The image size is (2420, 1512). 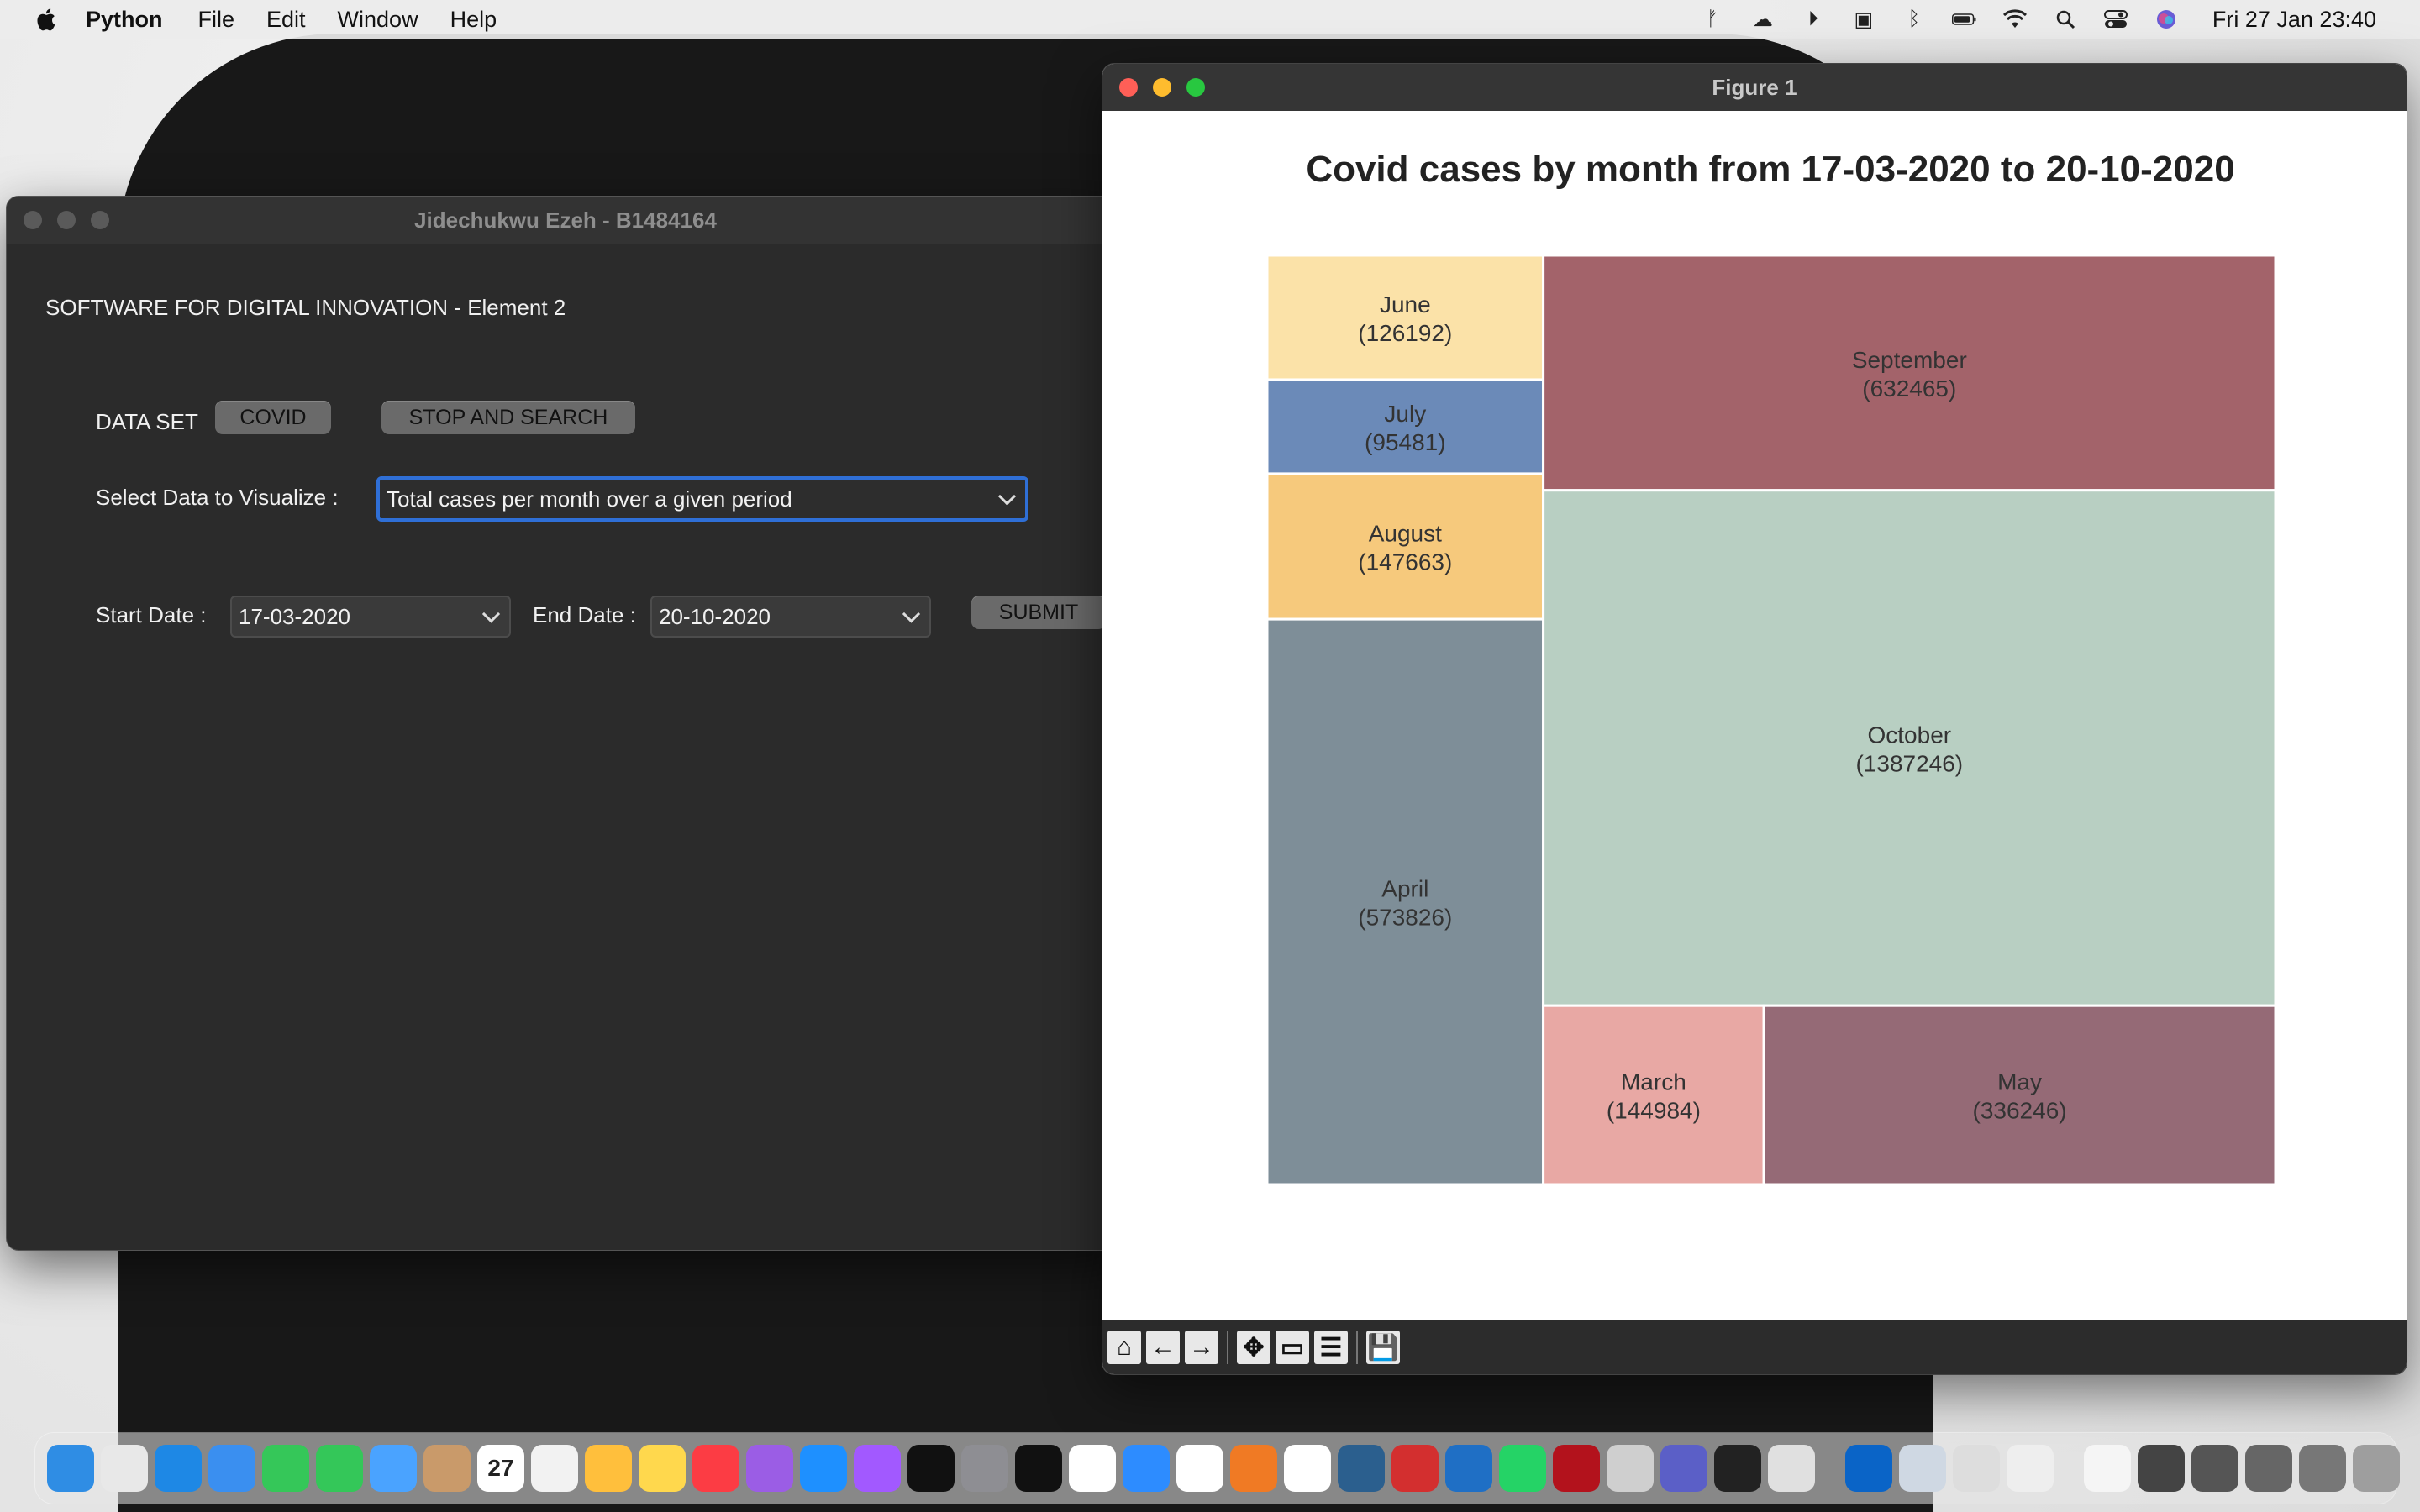 I want to click on dock: 27, so click(x=1217, y=1468).